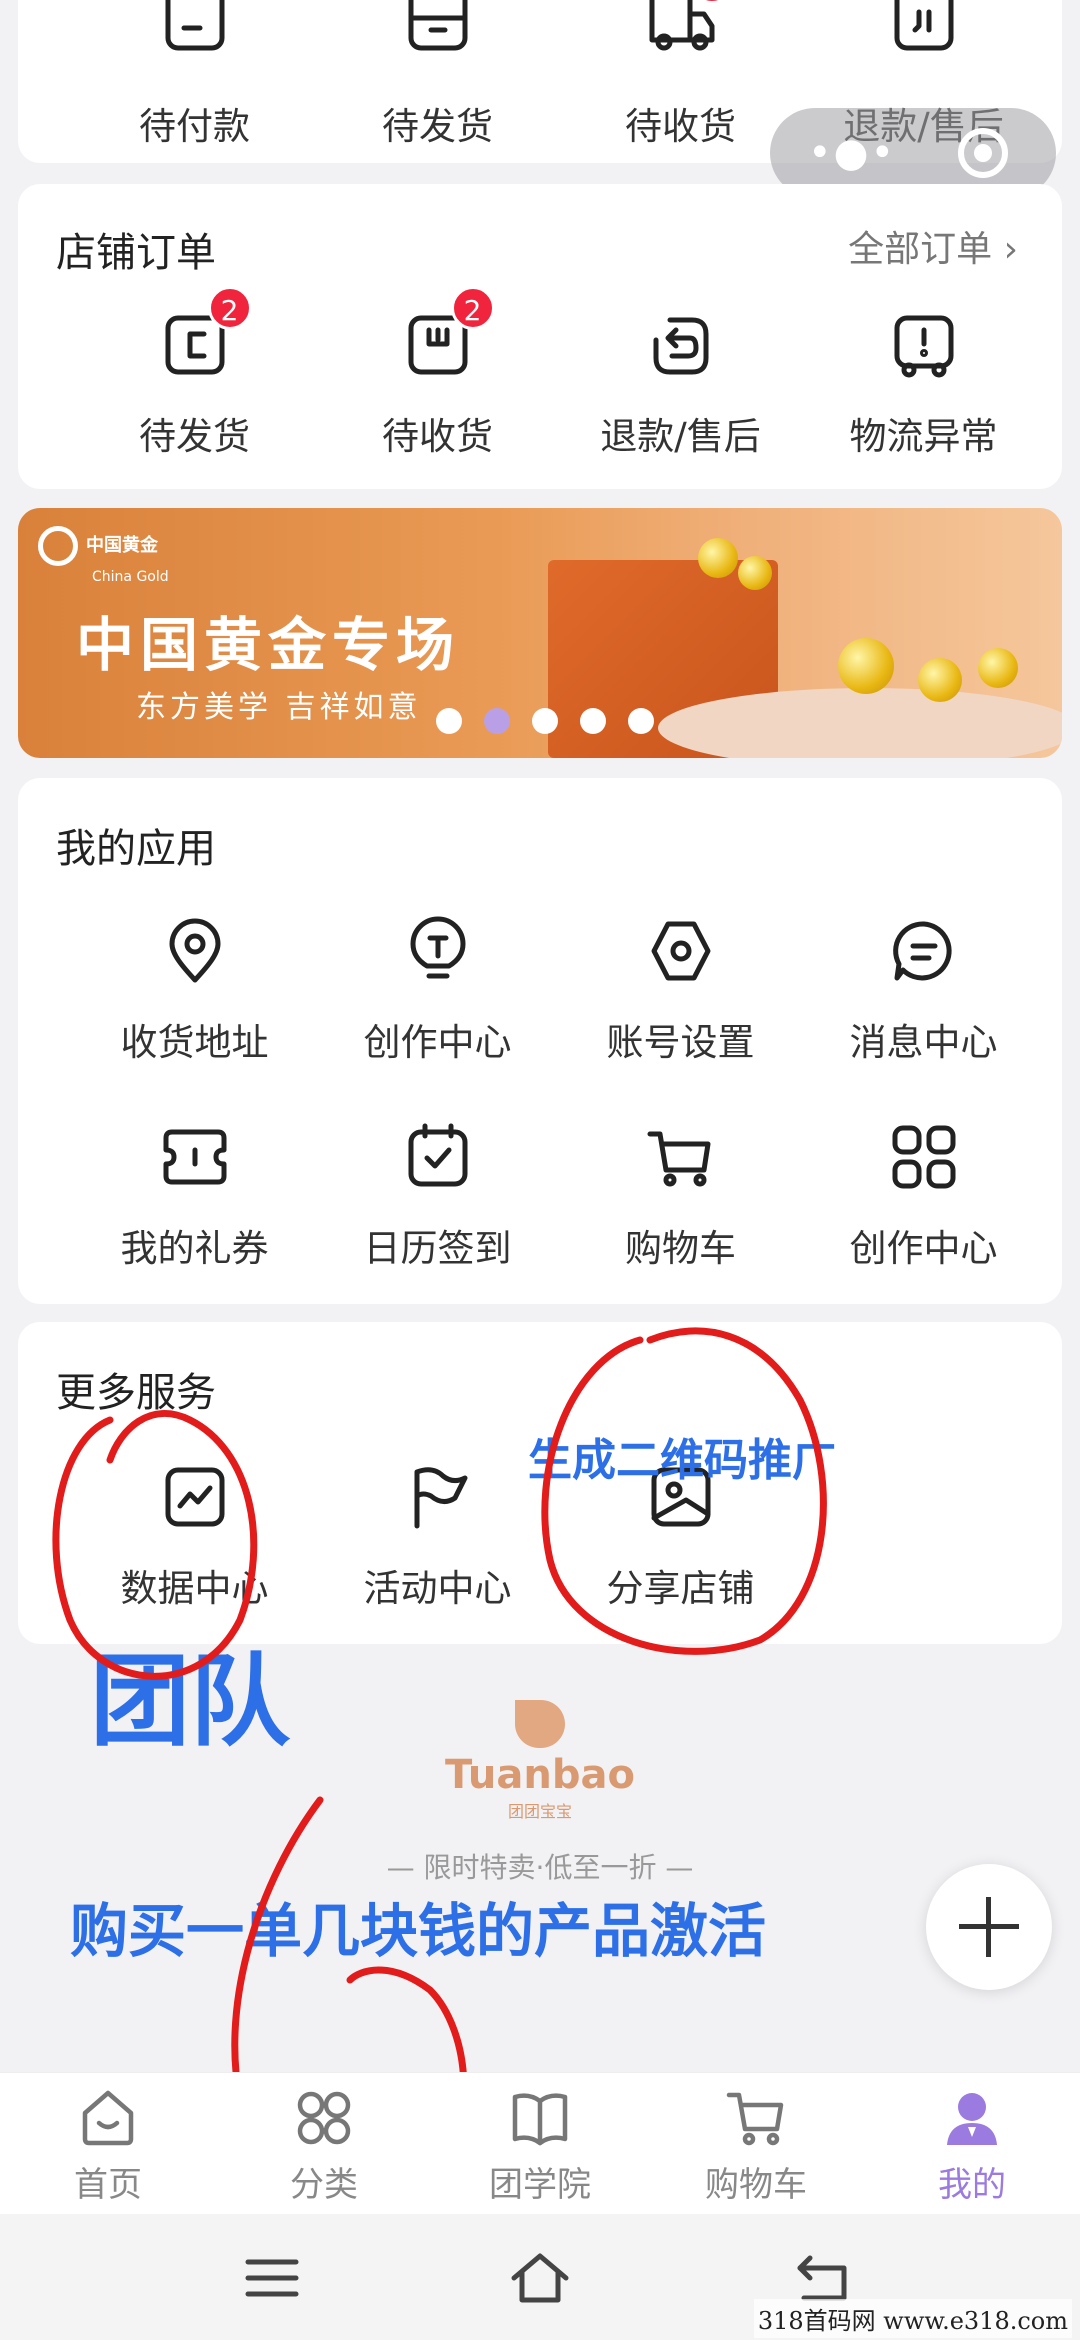 The image size is (1080, 2340). I want to click on brand-slogan: — 限时特卖·低至一折 —, so click(540, 1867).